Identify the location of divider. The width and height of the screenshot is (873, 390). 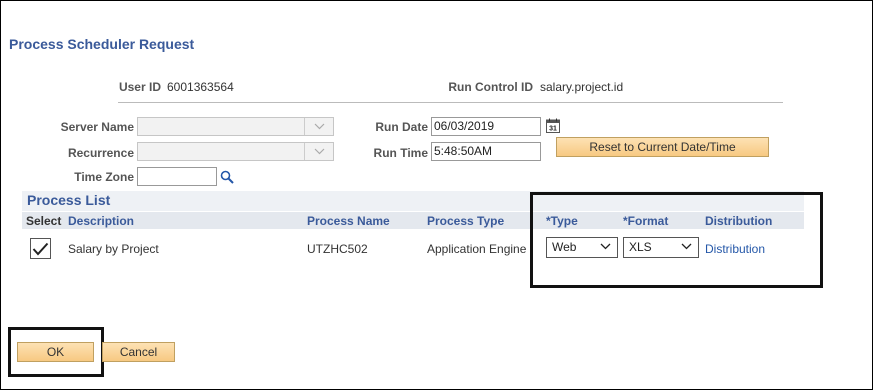
(450, 102).